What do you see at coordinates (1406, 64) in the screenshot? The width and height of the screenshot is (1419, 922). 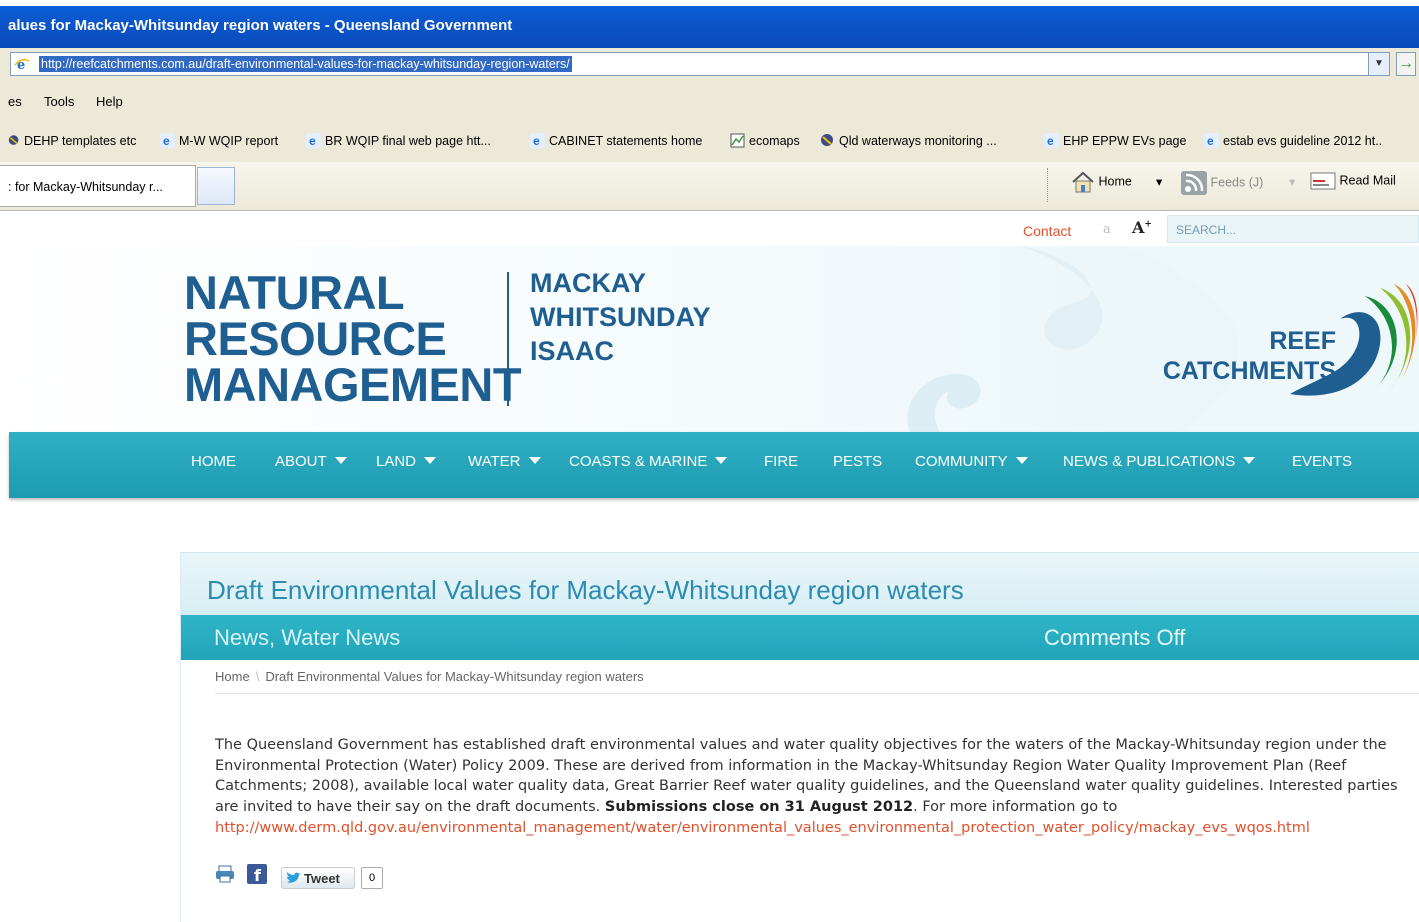 I see `go-button: →` at bounding box center [1406, 64].